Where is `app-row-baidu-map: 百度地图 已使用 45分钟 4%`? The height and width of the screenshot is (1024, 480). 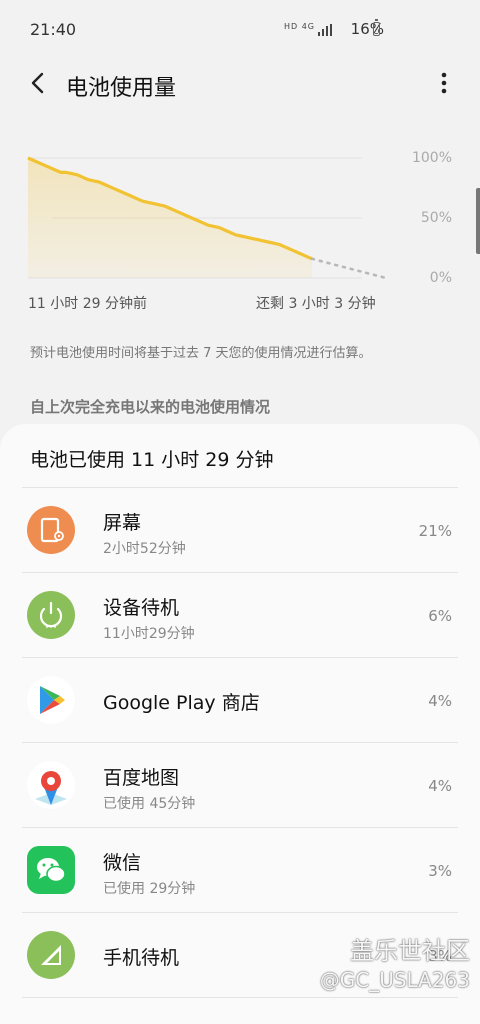 app-row-baidu-map: 百度地图 已使用 45分钟 4% is located at coordinates (240, 785).